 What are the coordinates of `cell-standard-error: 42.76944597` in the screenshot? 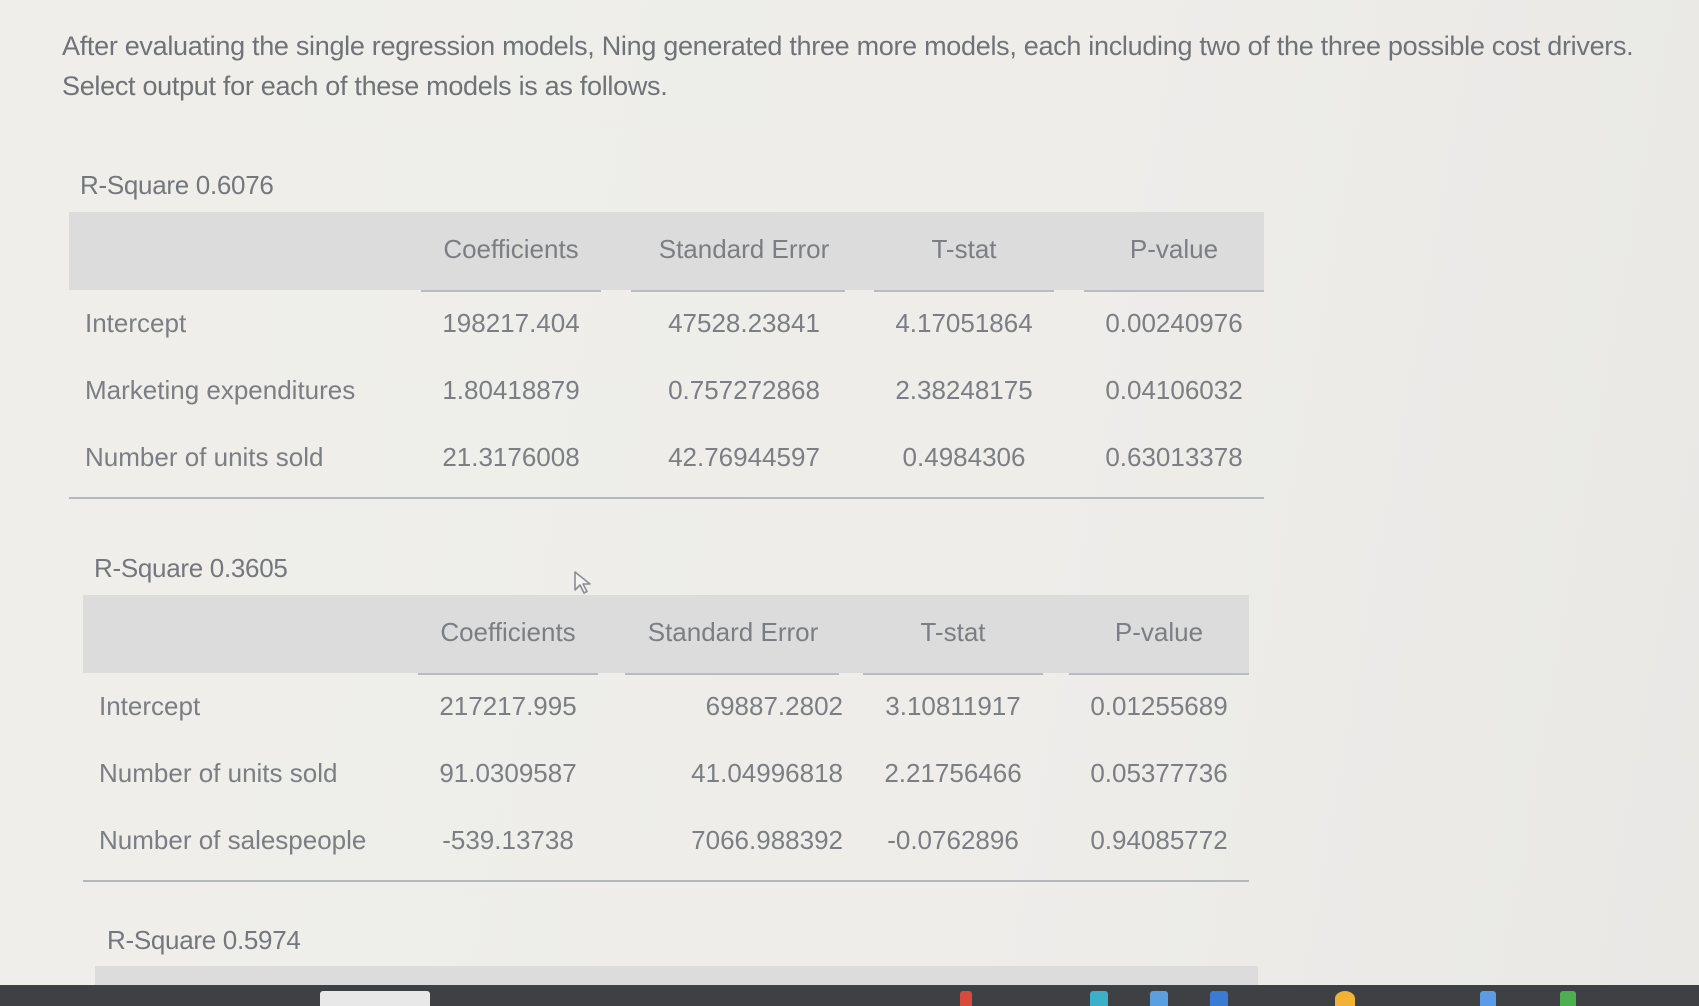 It's located at (744, 457).